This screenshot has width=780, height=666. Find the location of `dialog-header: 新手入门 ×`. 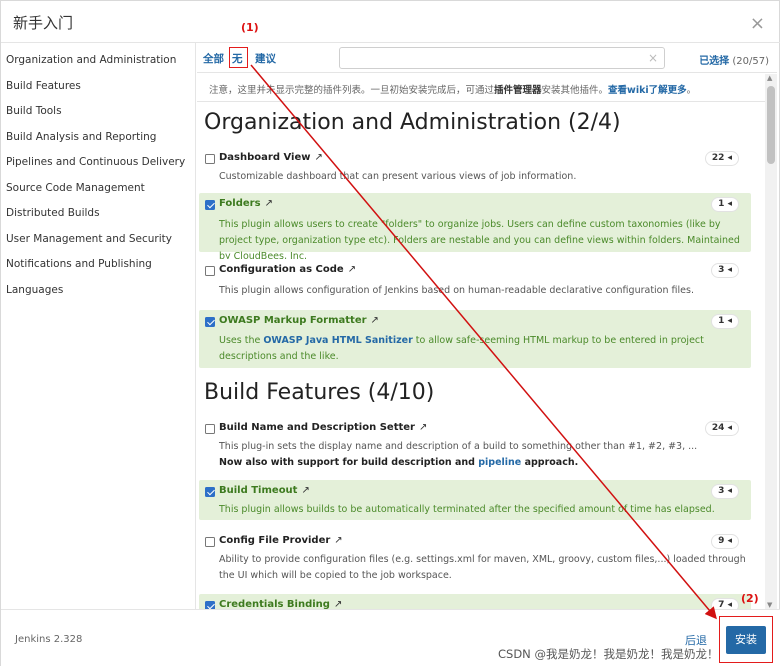

dialog-header: 新手入门 × is located at coordinates (390, 22).